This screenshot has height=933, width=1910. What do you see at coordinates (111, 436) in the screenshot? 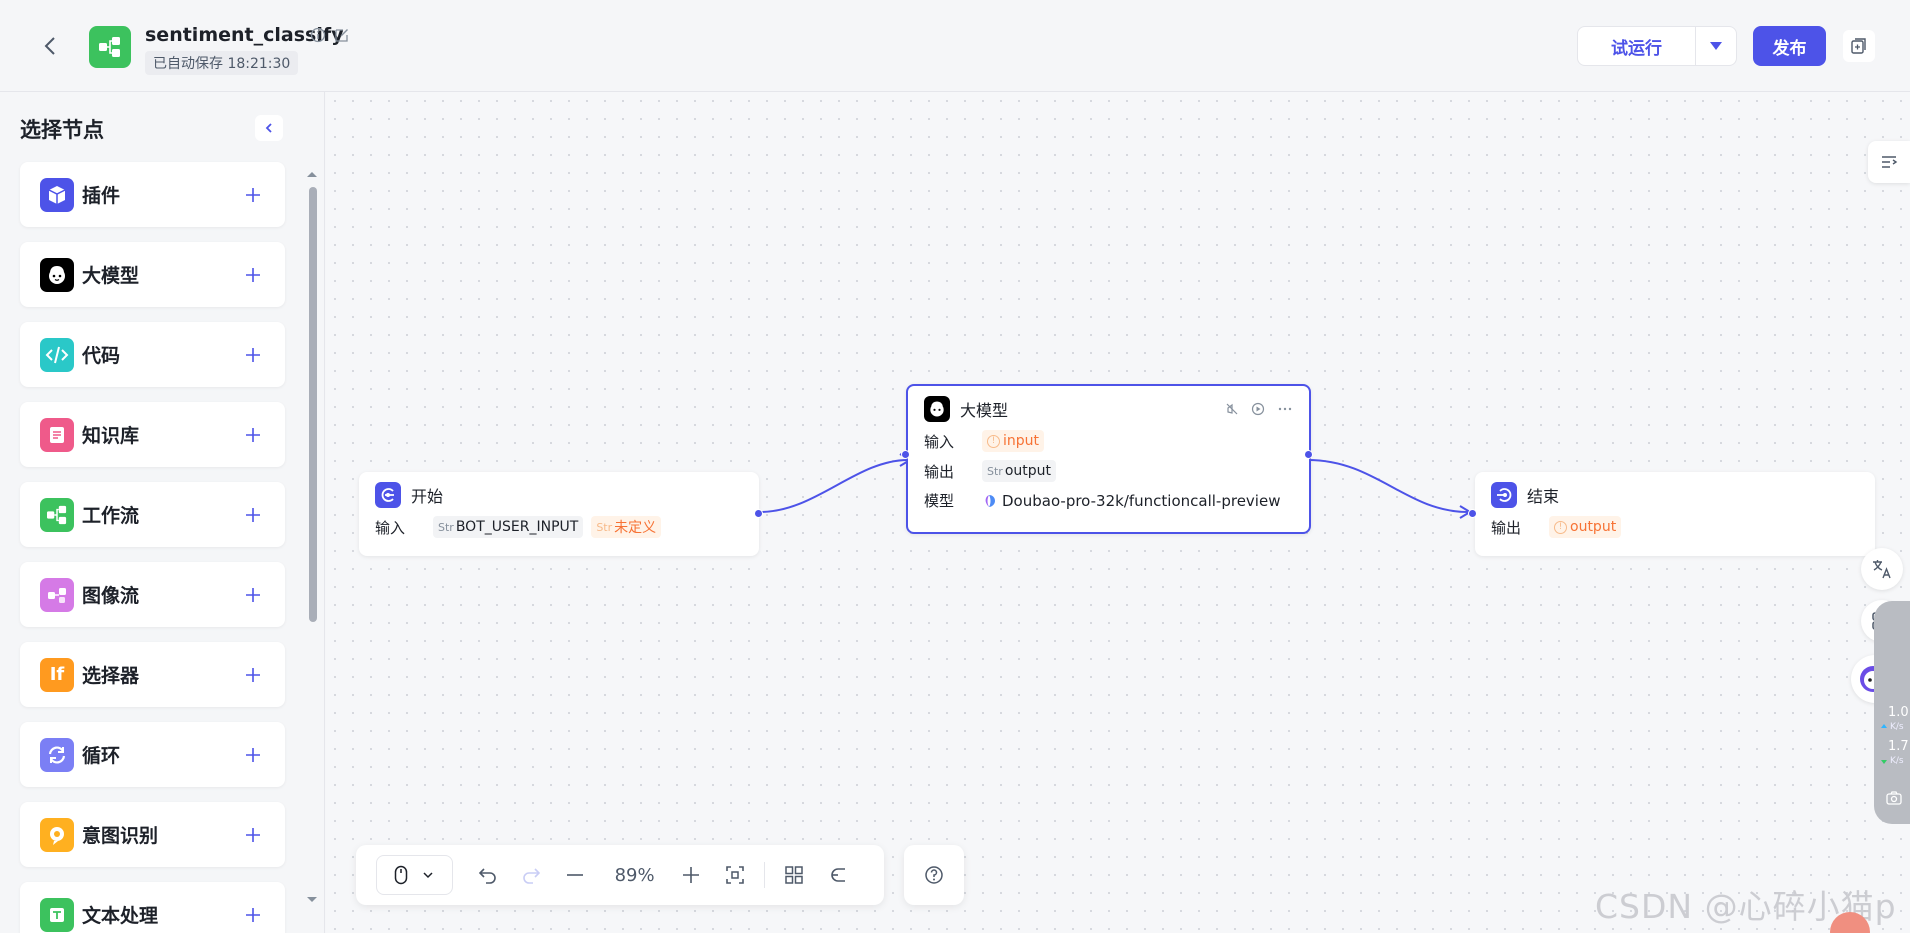
I see `node-item-label: 知识库` at bounding box center [111, 436].